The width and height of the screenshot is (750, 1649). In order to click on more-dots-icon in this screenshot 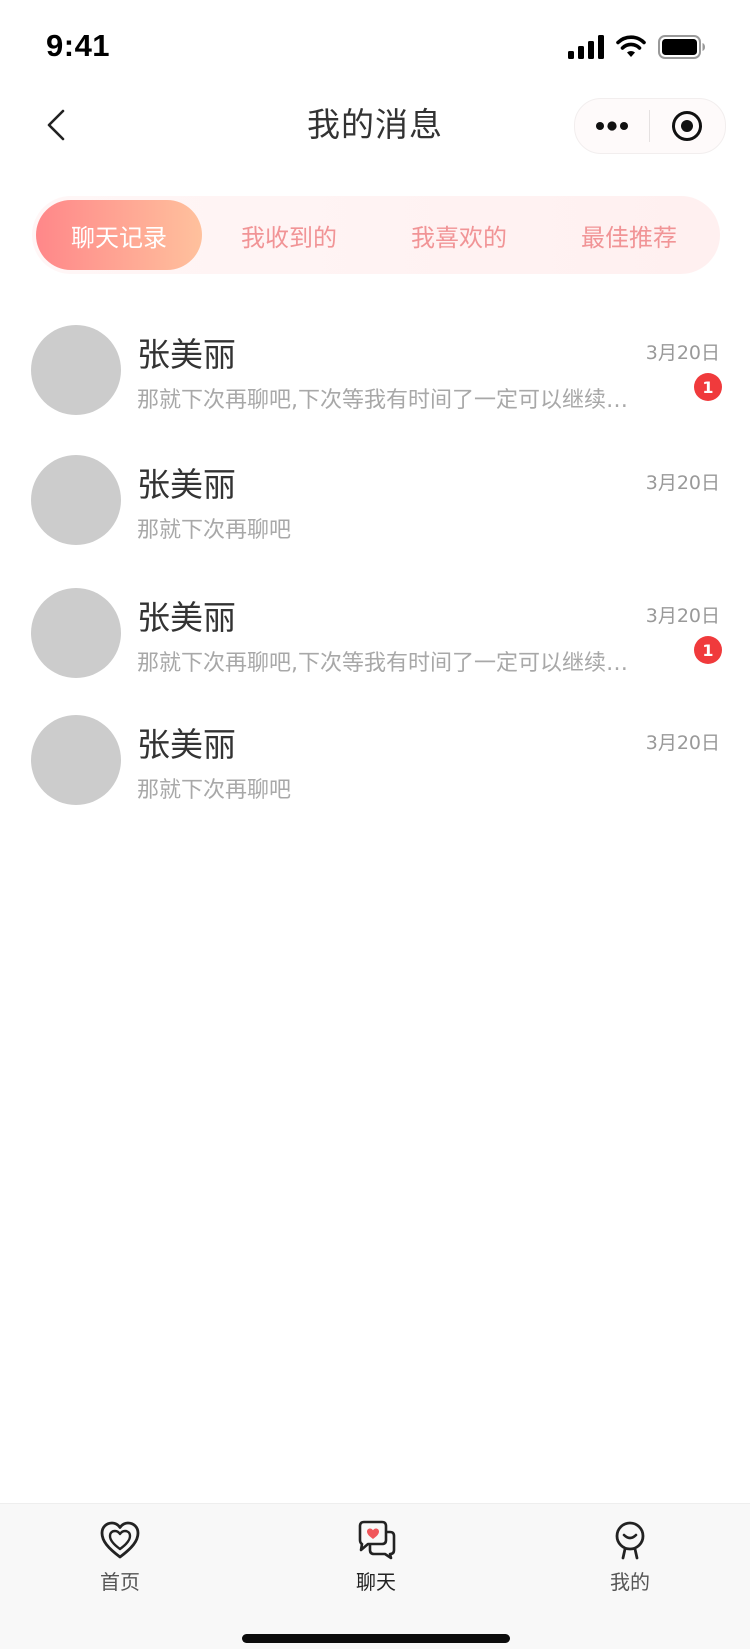, I will do `click(612, 126)`.